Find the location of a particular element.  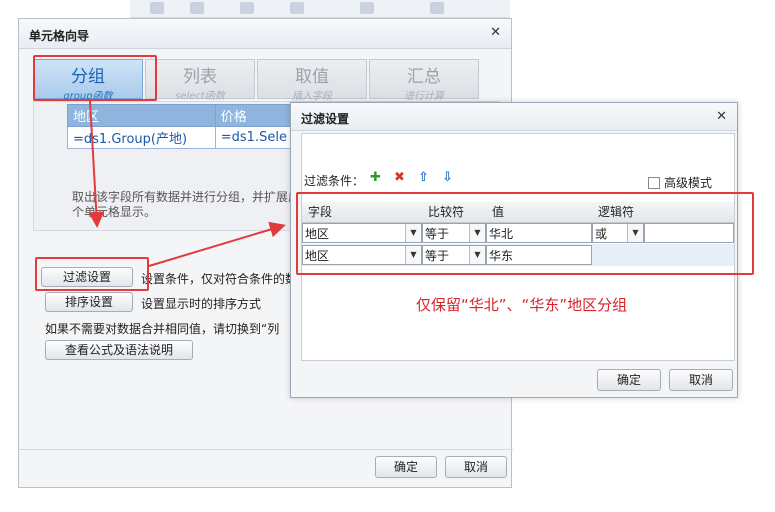

tab-summary: 汇总 进行计算 is located at coordinates (424, 80).